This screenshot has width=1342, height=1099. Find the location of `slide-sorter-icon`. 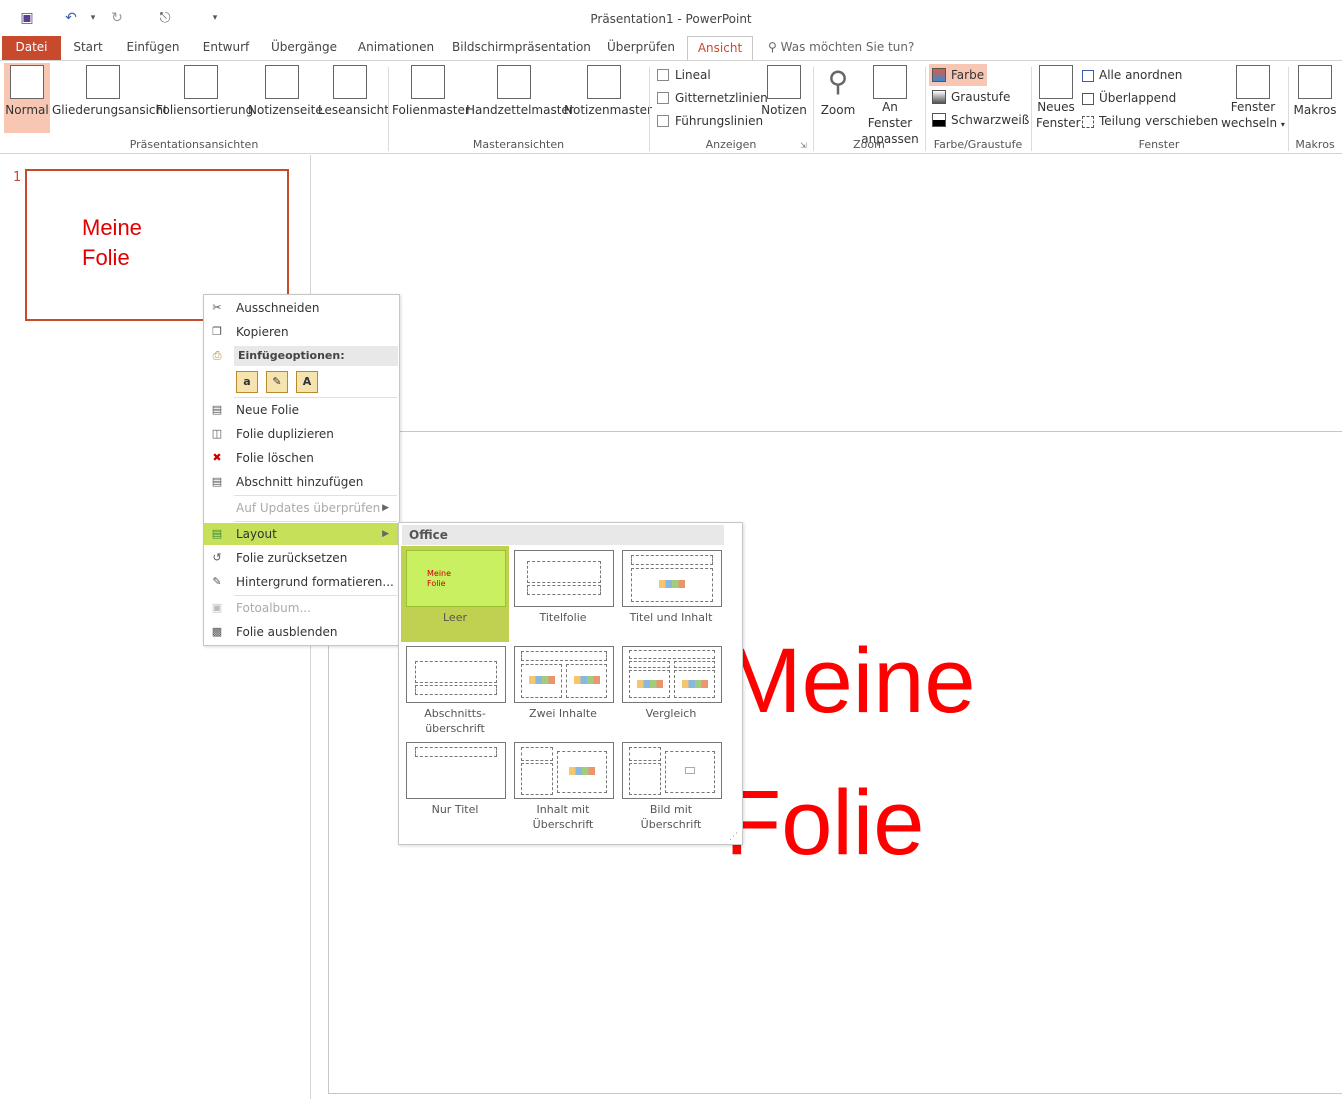

slide-sorter-icon is located at coordinates (201, 82).